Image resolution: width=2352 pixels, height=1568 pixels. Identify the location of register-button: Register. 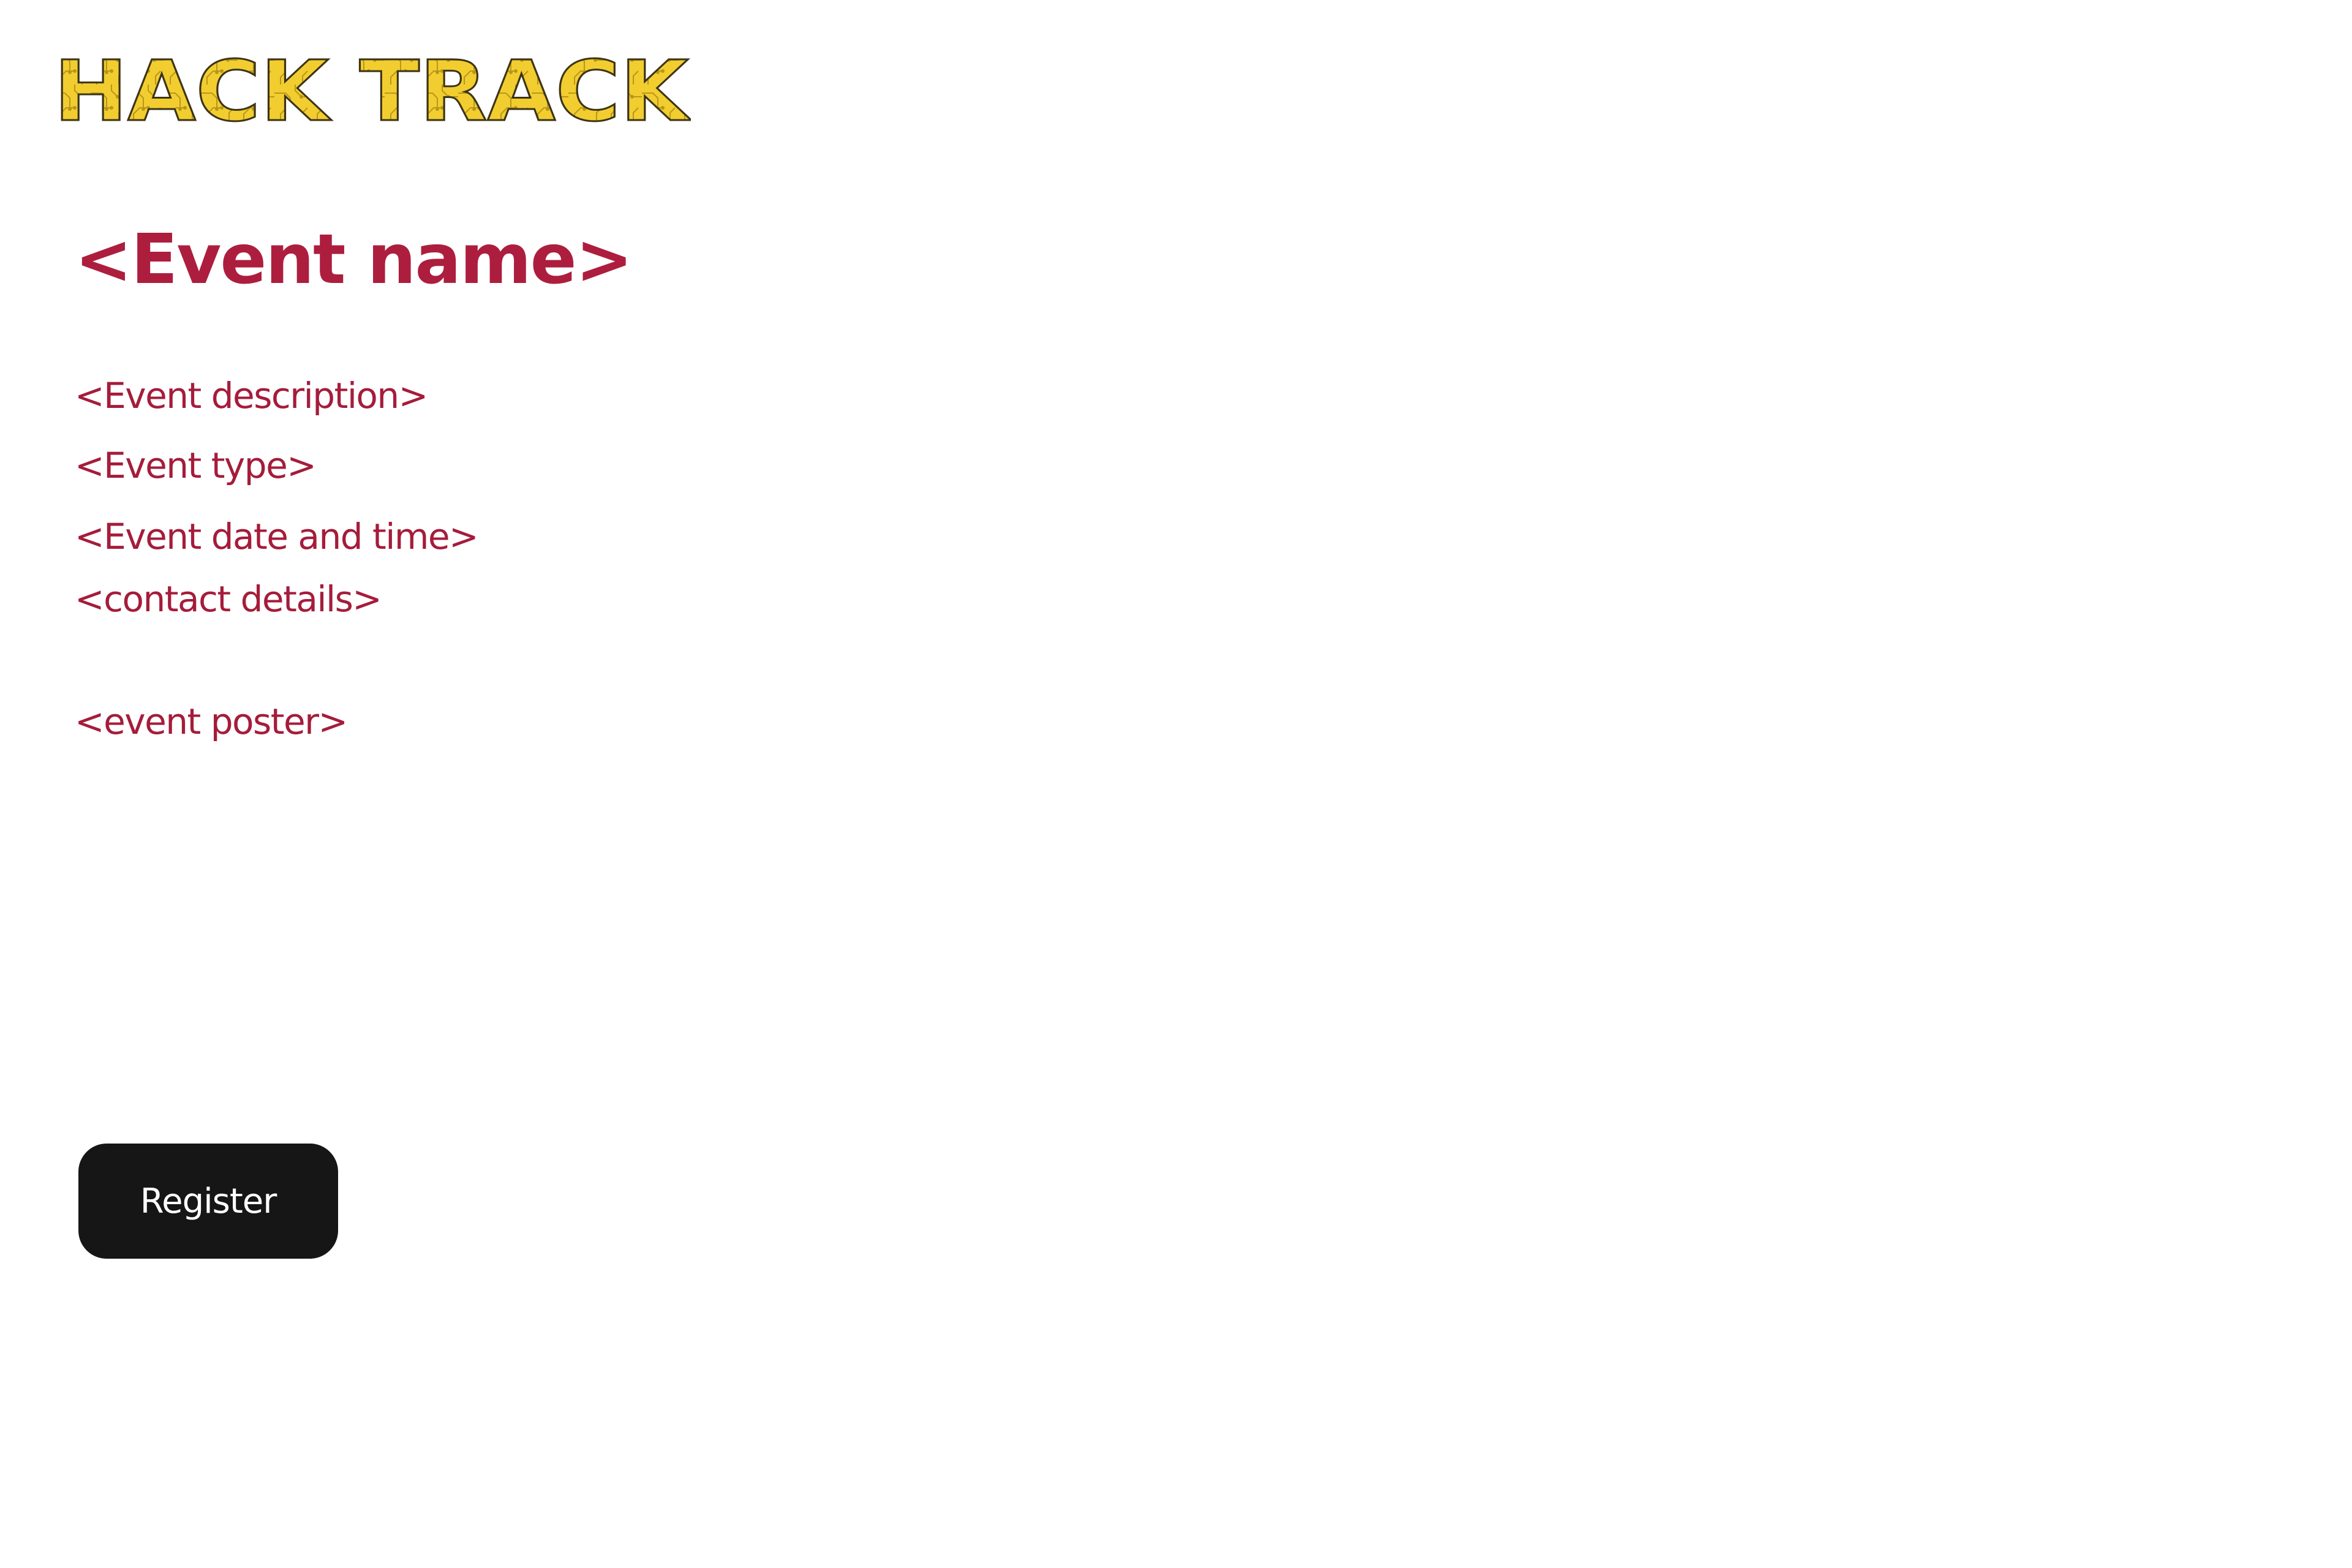
(208, 1202).